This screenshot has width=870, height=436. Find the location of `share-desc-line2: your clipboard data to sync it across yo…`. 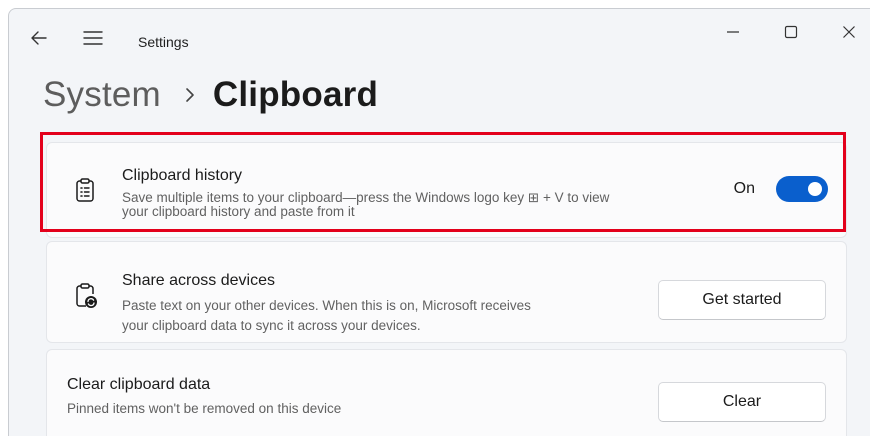

share-desc-line2: your clipboard data to sync it across yo… is located at coordinates (271, 325).